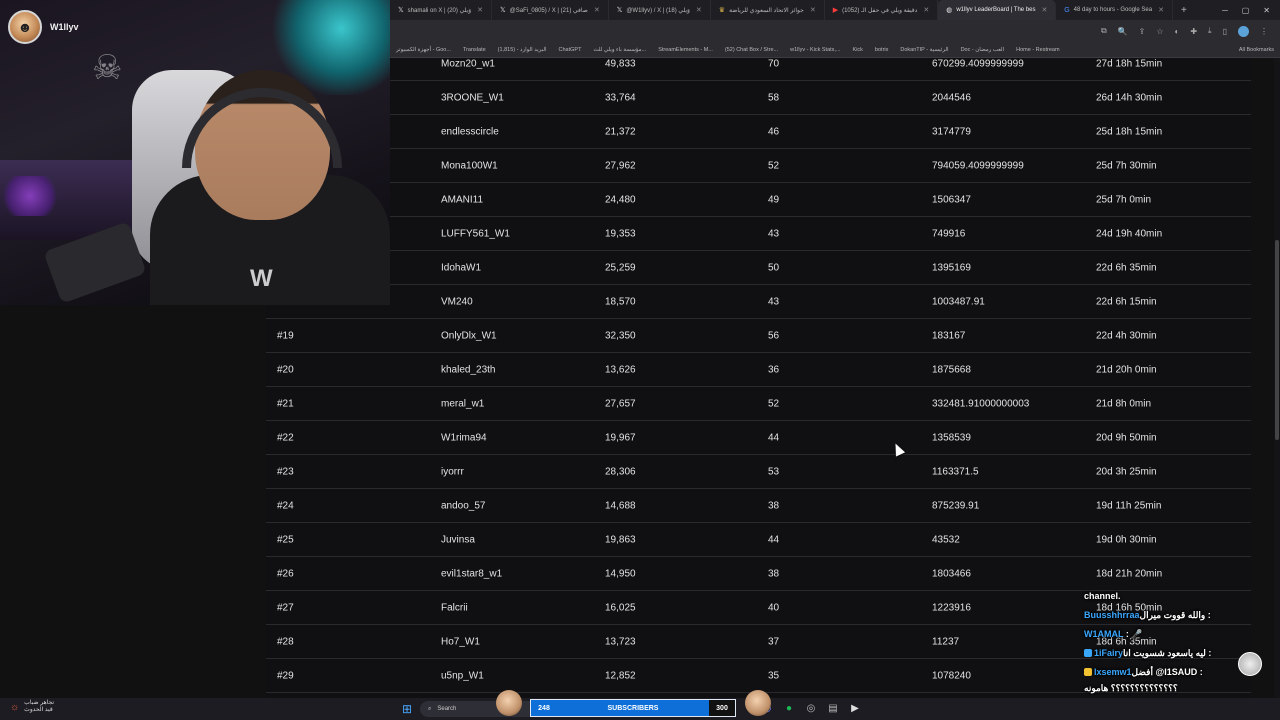 Image resolution: width=1280 pixels, height=720 pixels. I want to click on table-row: VM240 18,570 43 1003487.91 22d 6h 15min, so click(758, 302).